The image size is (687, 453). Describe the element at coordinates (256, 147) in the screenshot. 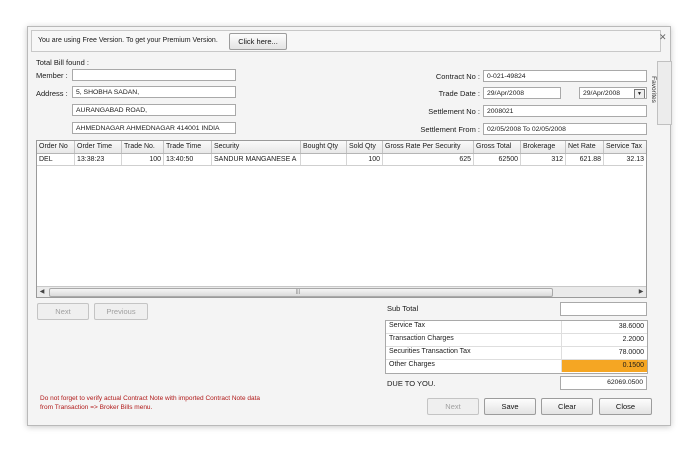

I see `col-security: Security` at that location.